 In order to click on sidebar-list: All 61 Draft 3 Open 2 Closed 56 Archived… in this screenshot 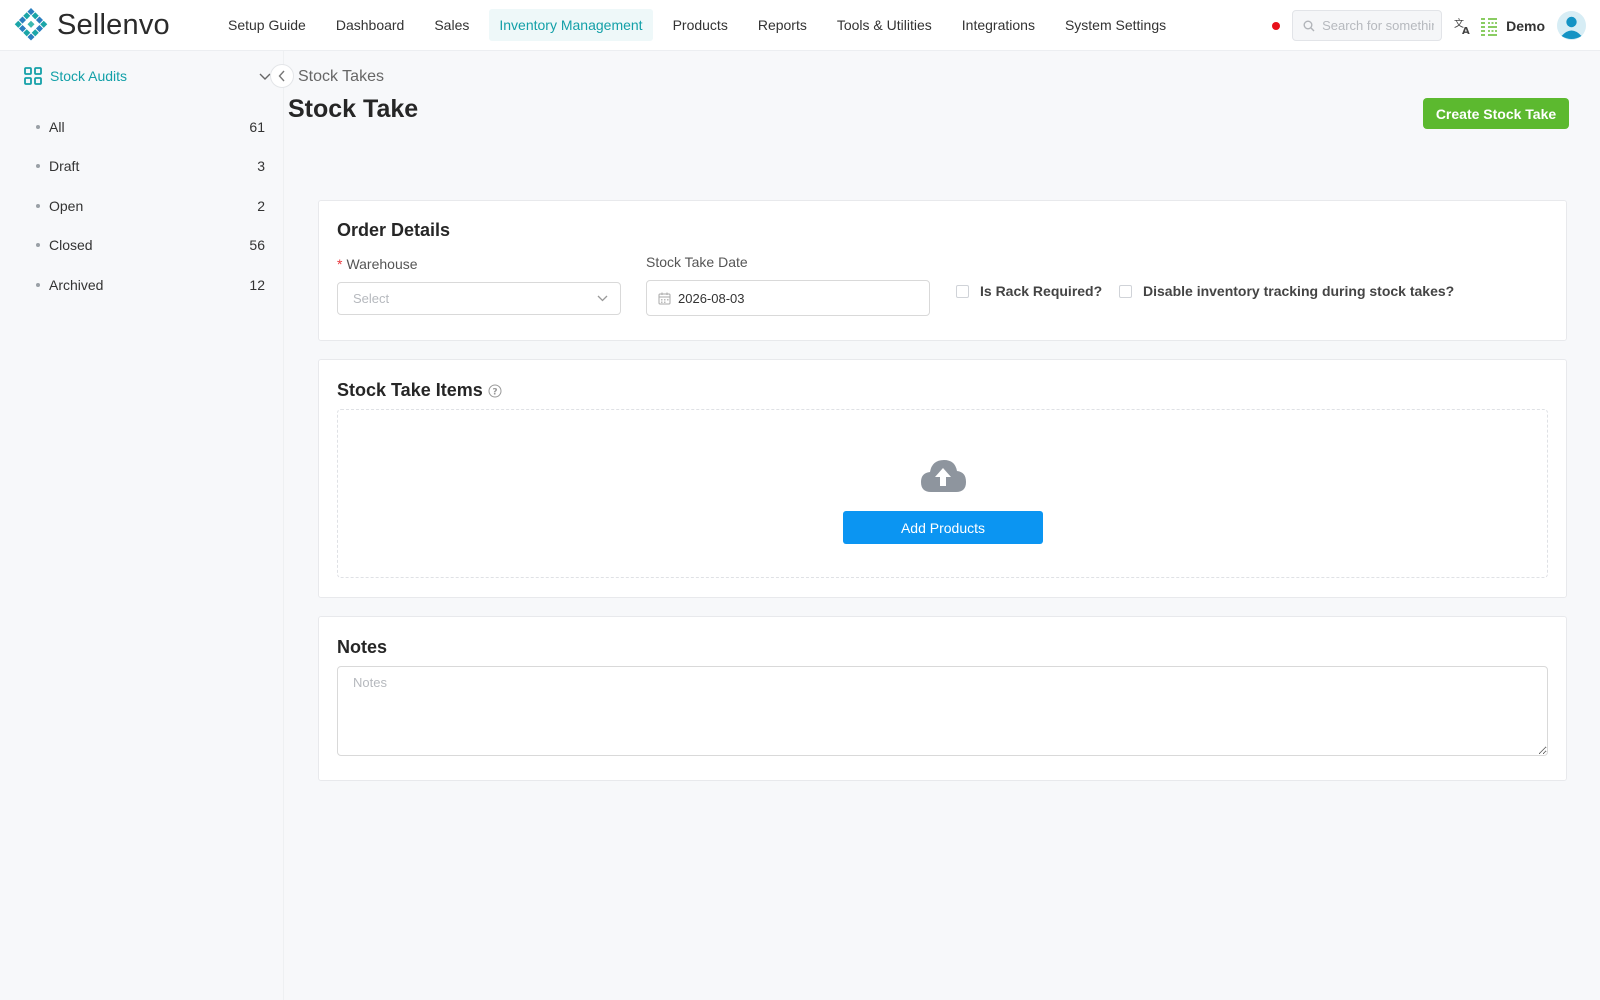, I will do `click(151, 206)`.